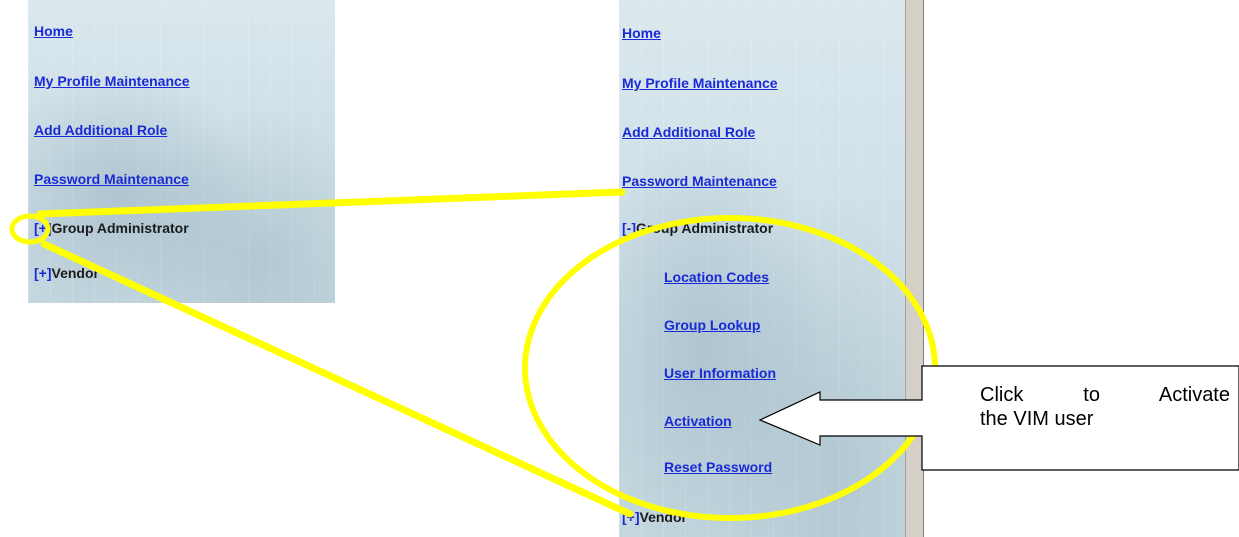 The width and height of the screenshot is (1239, 537). What do you see at coordinates (1037, 419) in the screenshot?
I see `callout-line2: the VIM user` at bounding box center [1037, 419].